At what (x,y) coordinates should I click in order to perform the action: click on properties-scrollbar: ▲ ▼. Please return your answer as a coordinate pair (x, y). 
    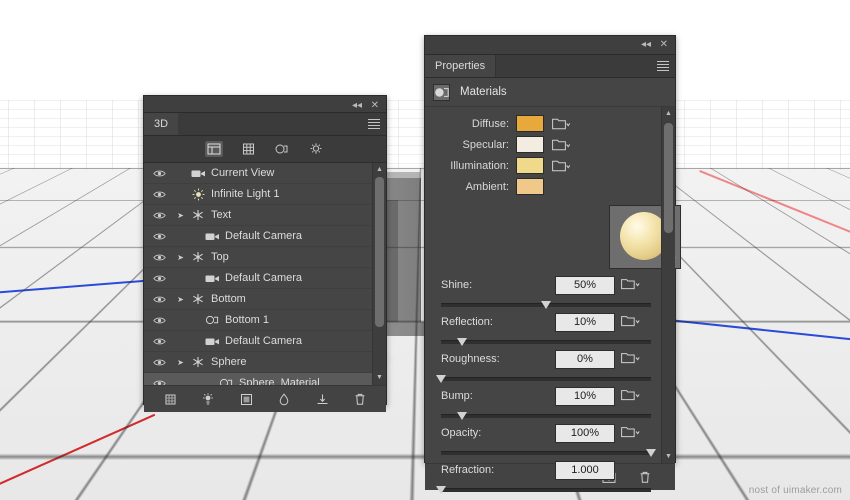
    Looking at the image, I should click on (668, 285).